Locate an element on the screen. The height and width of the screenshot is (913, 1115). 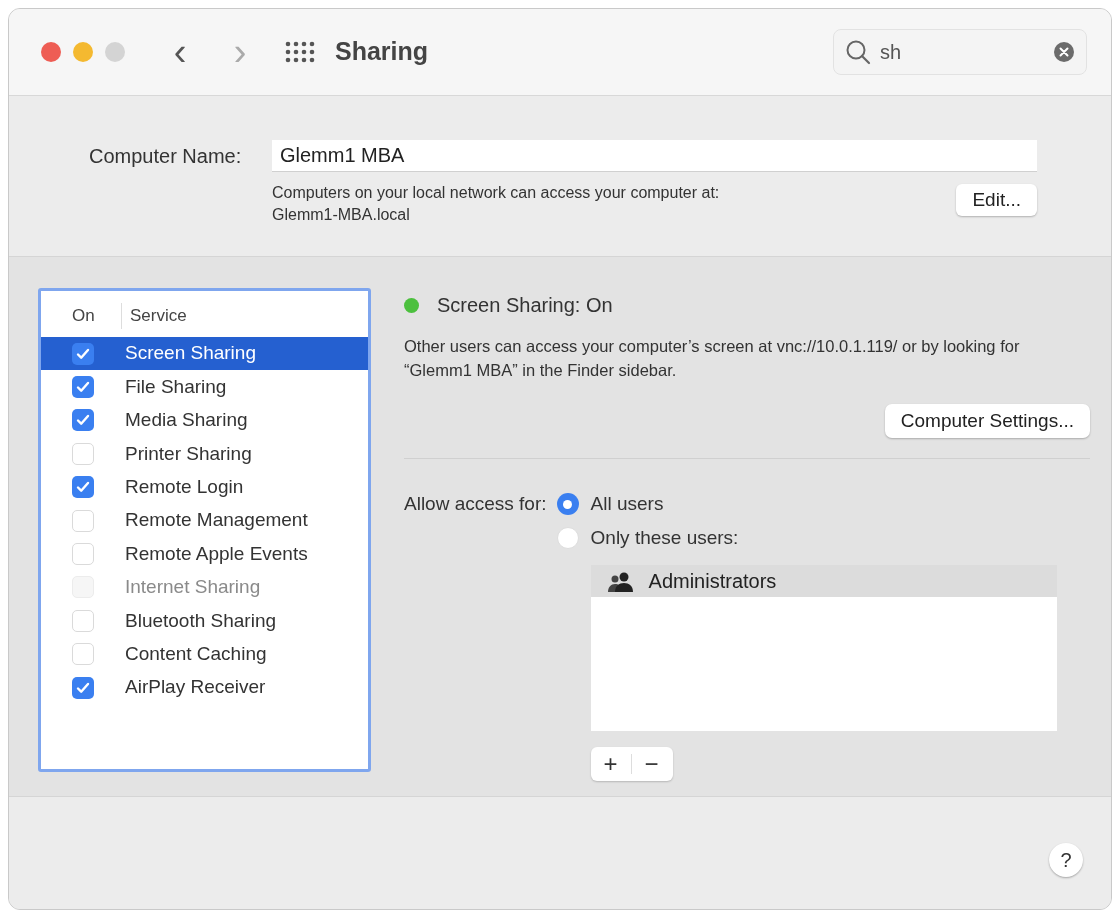
description-text: Other users can access your computer’s screen at vnc://10.0.1.119/ or by looking for “Glemm1 MBA” in the Finder sidebar. is located at coordinates (712, 358).